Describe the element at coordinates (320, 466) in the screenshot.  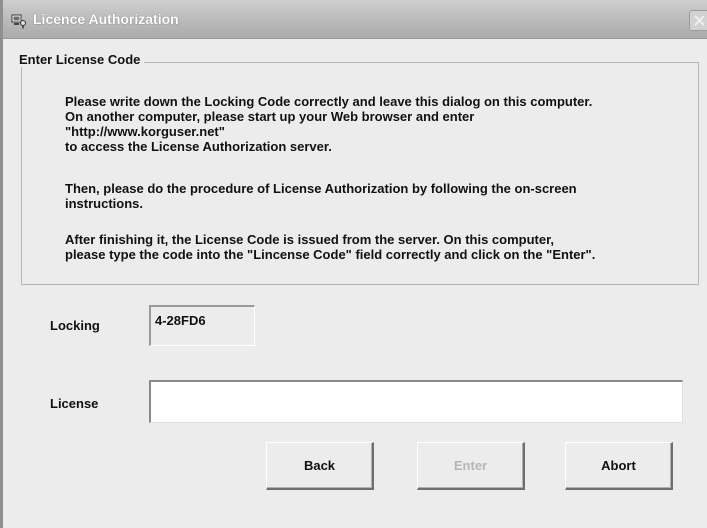
I see `back-button: Back` at that location.